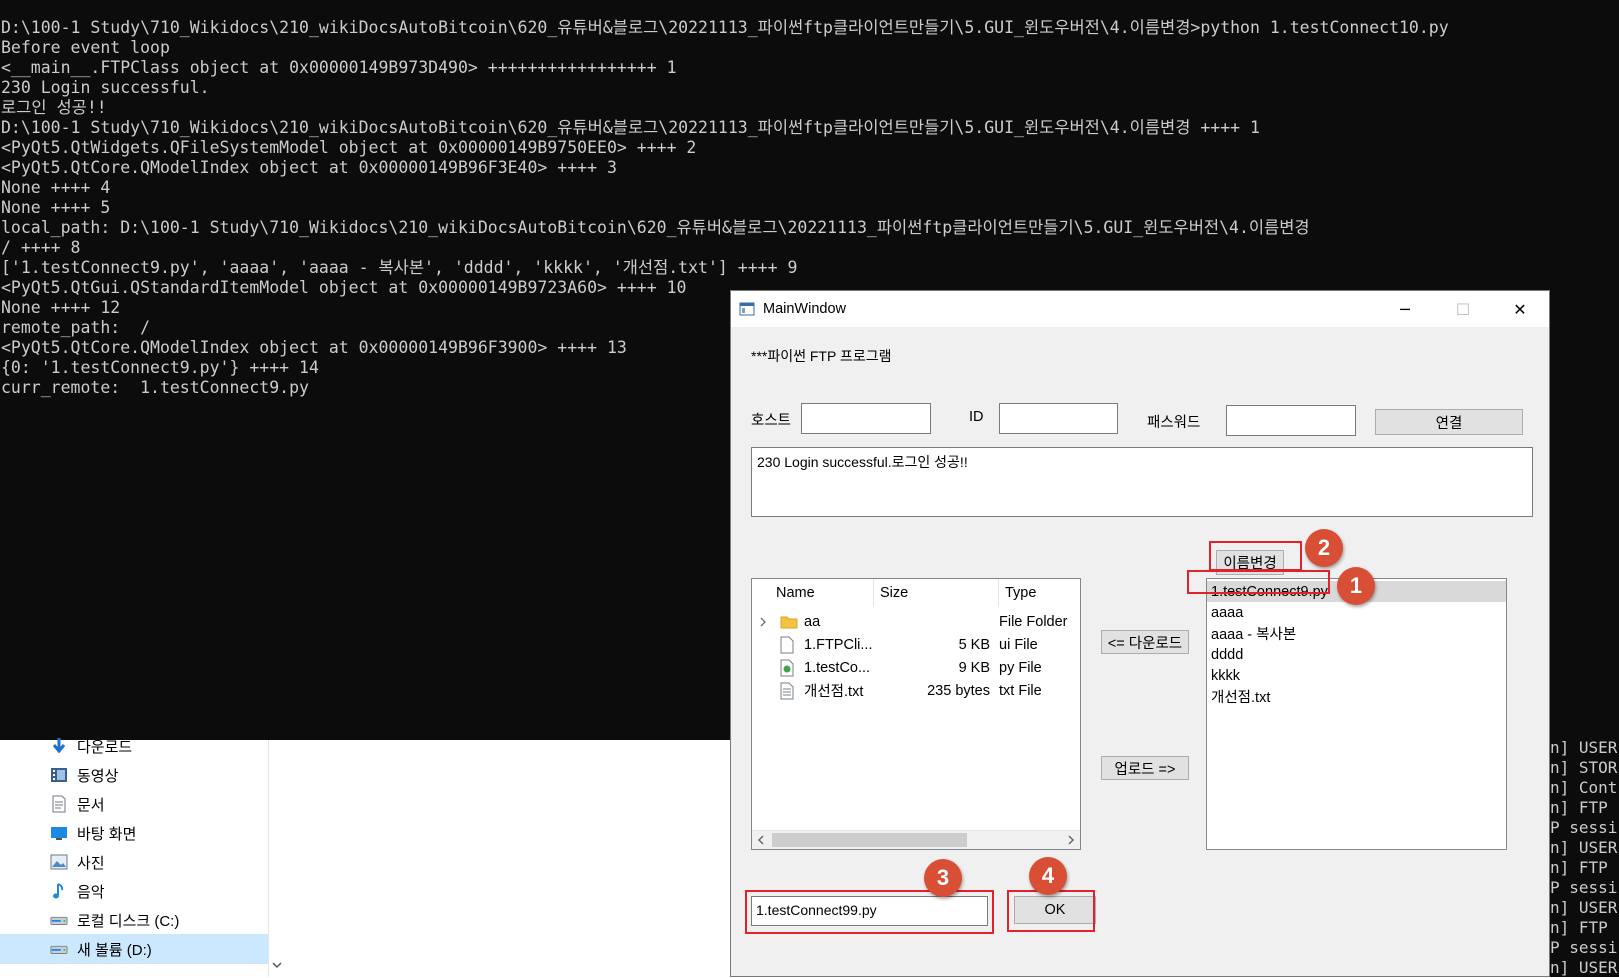  Describe the element at coordinates (59, 891) in the screenshot. I see `music-note-icon` at that location.